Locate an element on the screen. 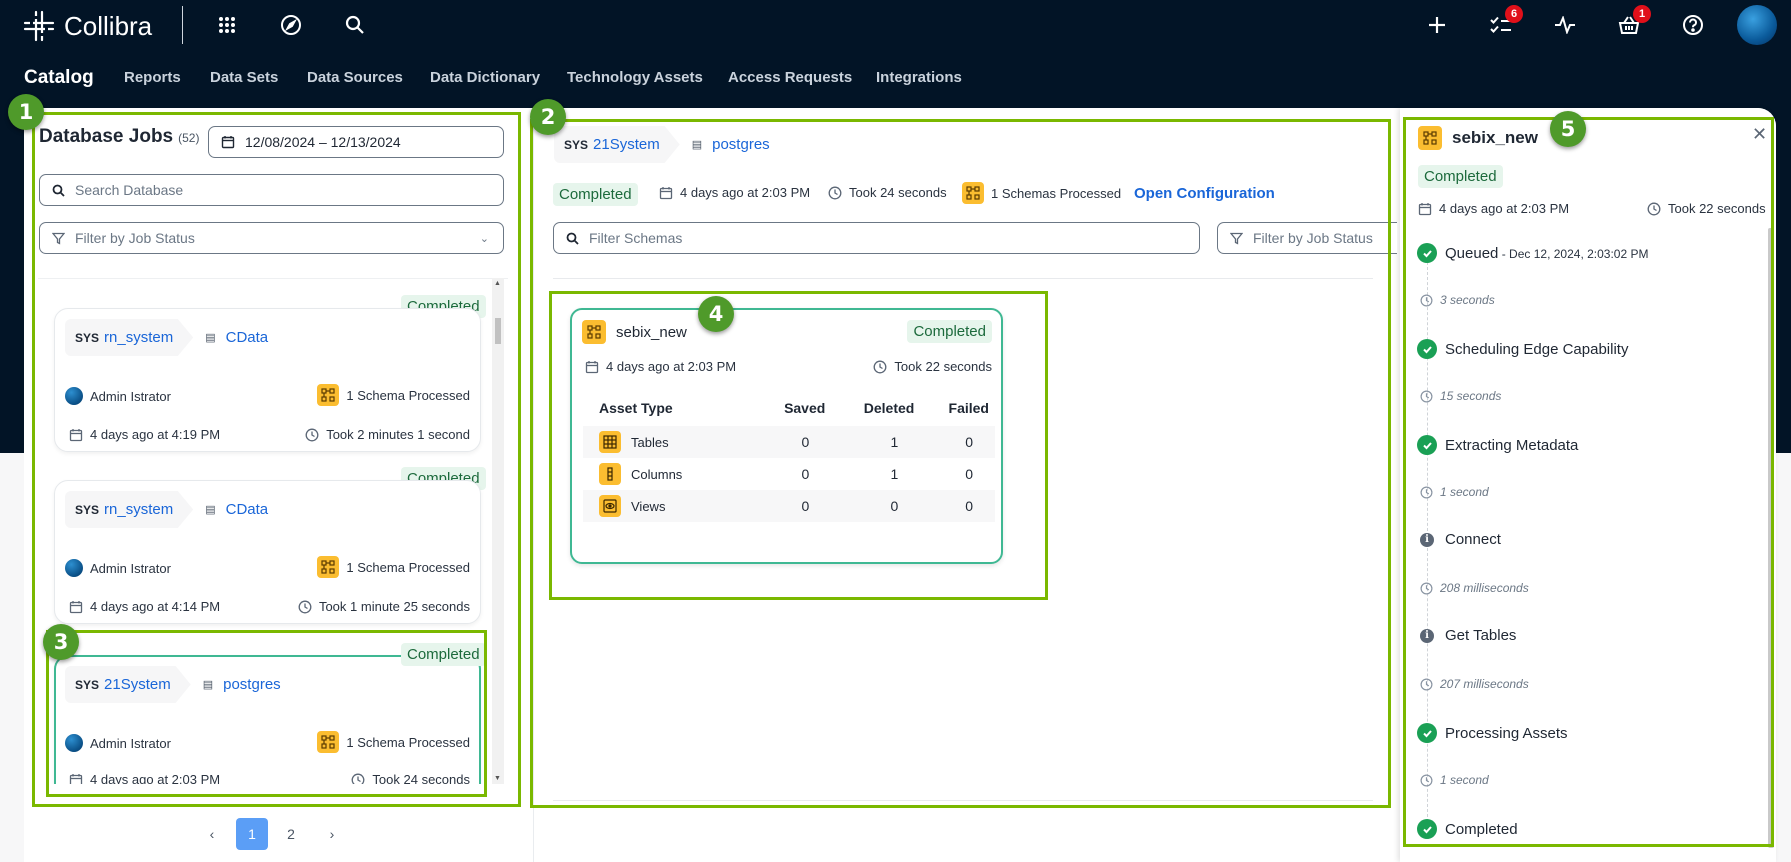 This screenshot has width=1791, height=862. activity-pulse-icon is located at coordinates (1565, 25).